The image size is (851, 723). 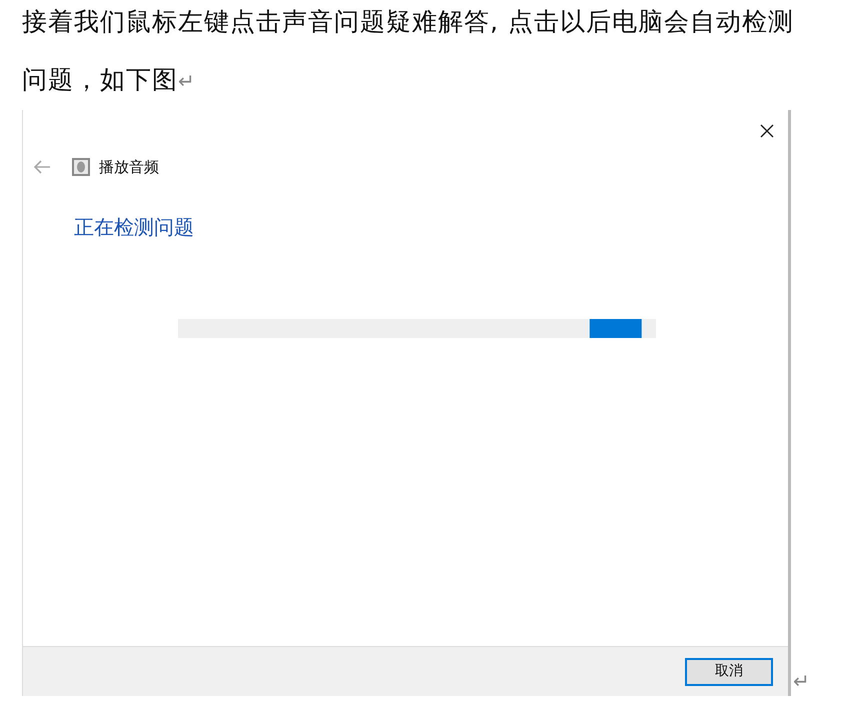 I want to click on paragraph-text: 接着我们鼠标左键点击声音问题疑难解答, 点击以后电脑会自动检测问题，如下图↵, so click(x=408, y=51).